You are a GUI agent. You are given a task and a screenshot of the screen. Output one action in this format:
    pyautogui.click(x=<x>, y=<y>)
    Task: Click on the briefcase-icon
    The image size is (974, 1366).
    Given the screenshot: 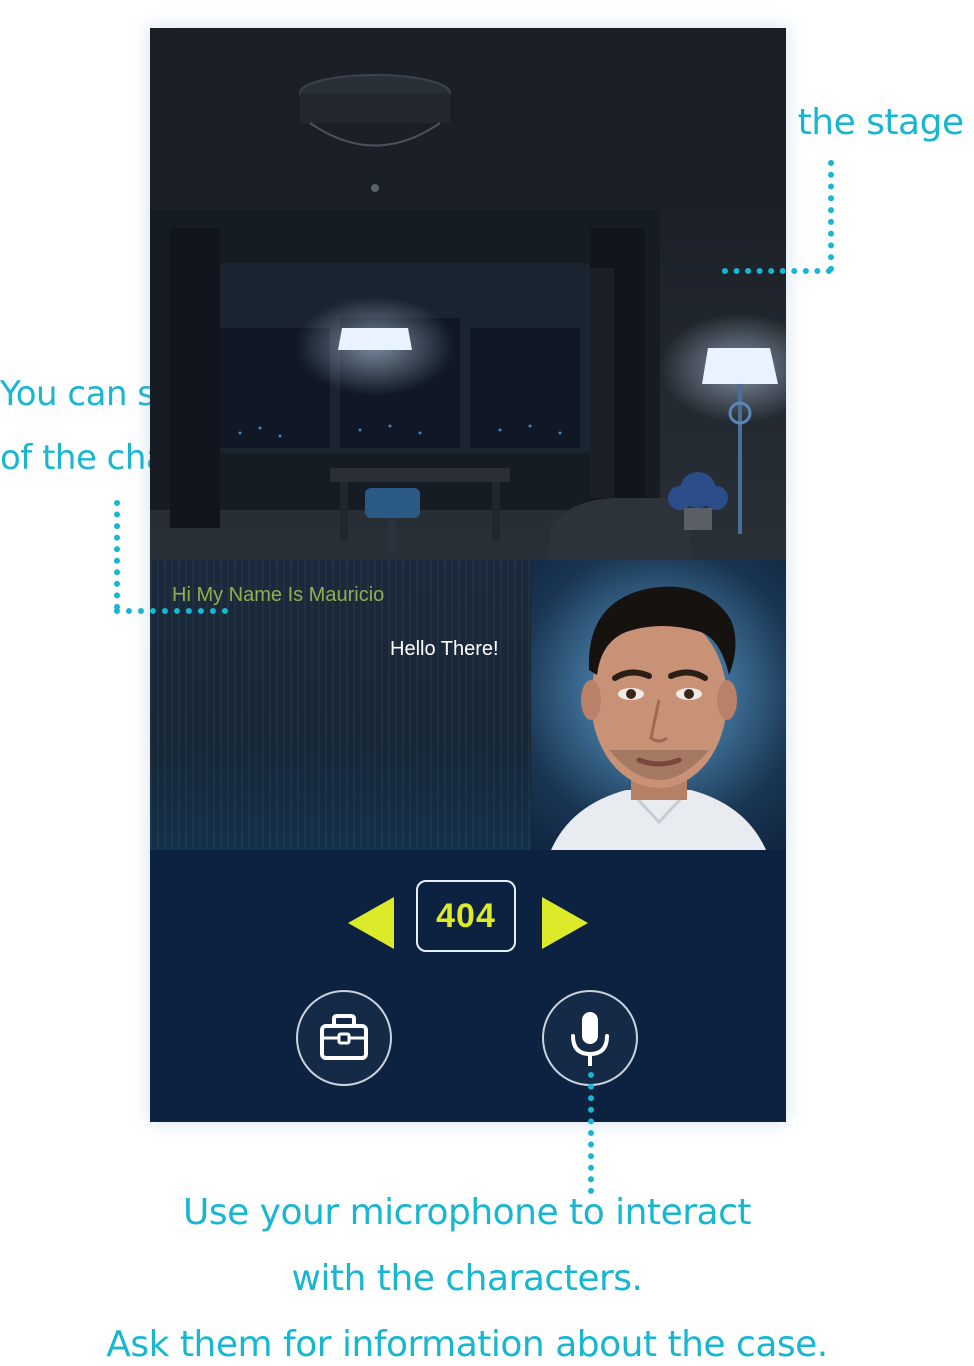 What is the action you would take?
    pyautogui.click(x=344, y=1037)
    